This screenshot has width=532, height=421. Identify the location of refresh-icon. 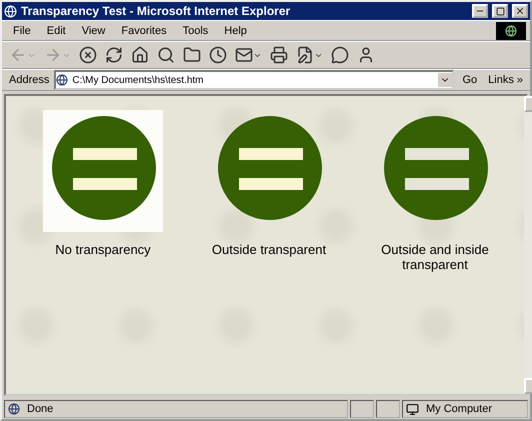
(114, 55).